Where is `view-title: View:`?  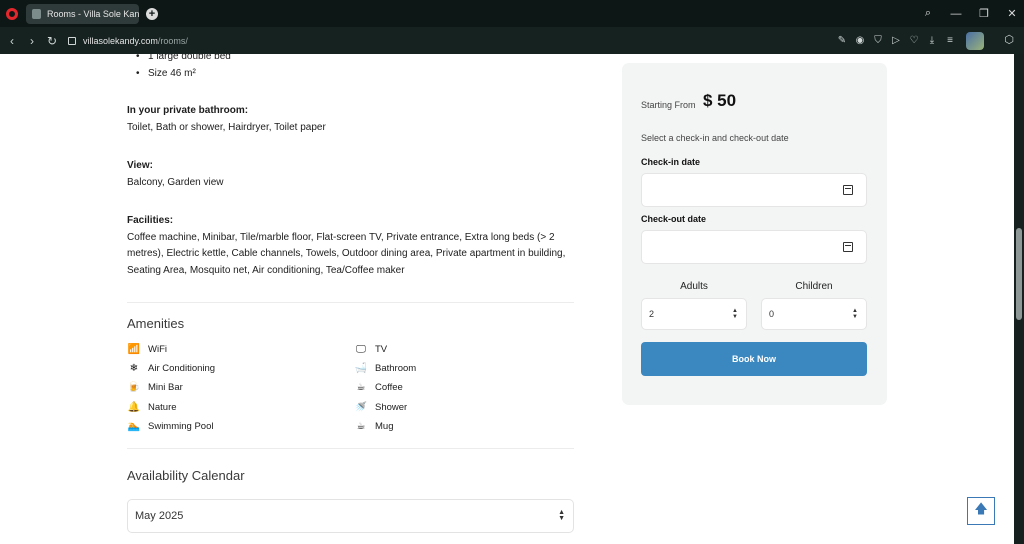 view-title: View: is located at coordinates (140, 165).